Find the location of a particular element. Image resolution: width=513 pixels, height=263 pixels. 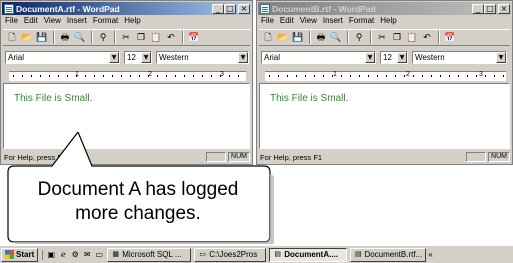

standard-toolbar: 🗋 📂 💾 🖶 🔍 ⚲ ✂ ❐ 📋 ↶ 📅 is located at coordinates (384, 37).